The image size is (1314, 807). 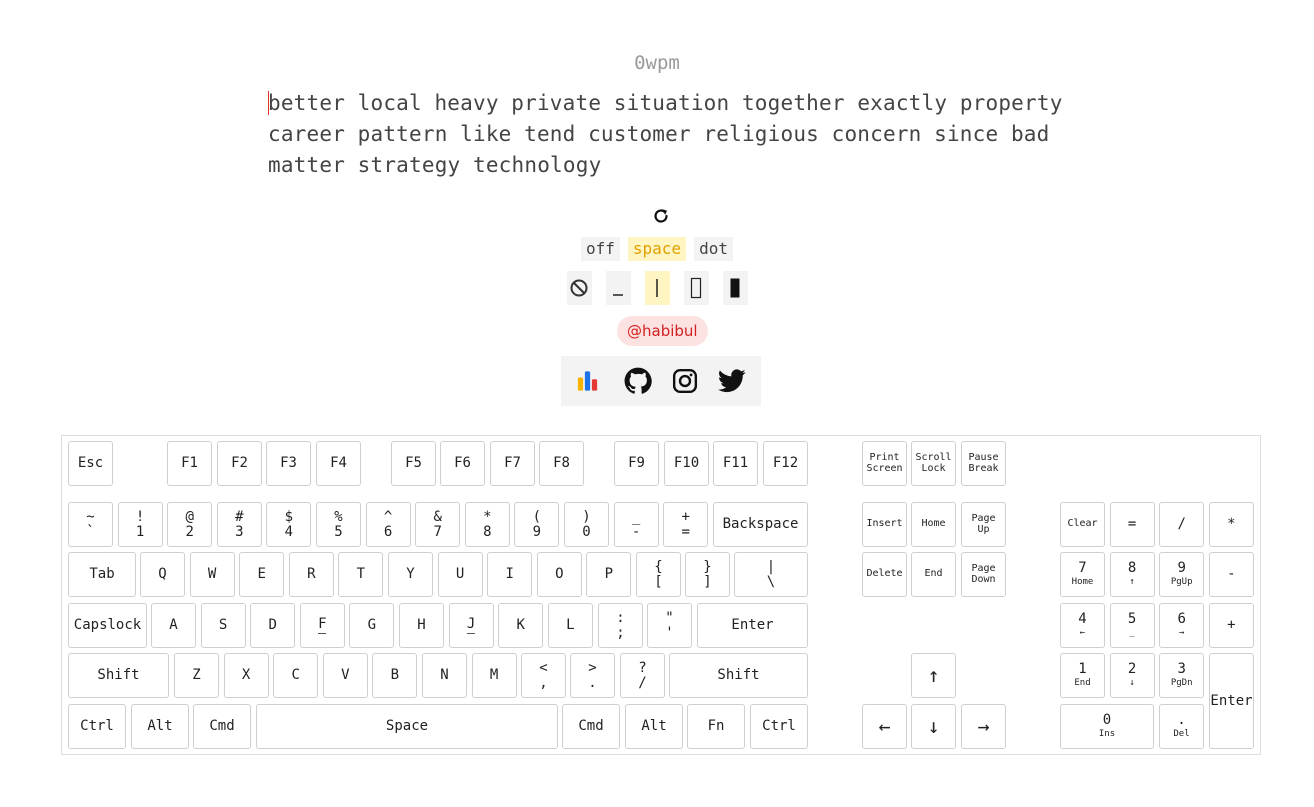 I want to click on key-y: Y, so click(x=410, y=574).